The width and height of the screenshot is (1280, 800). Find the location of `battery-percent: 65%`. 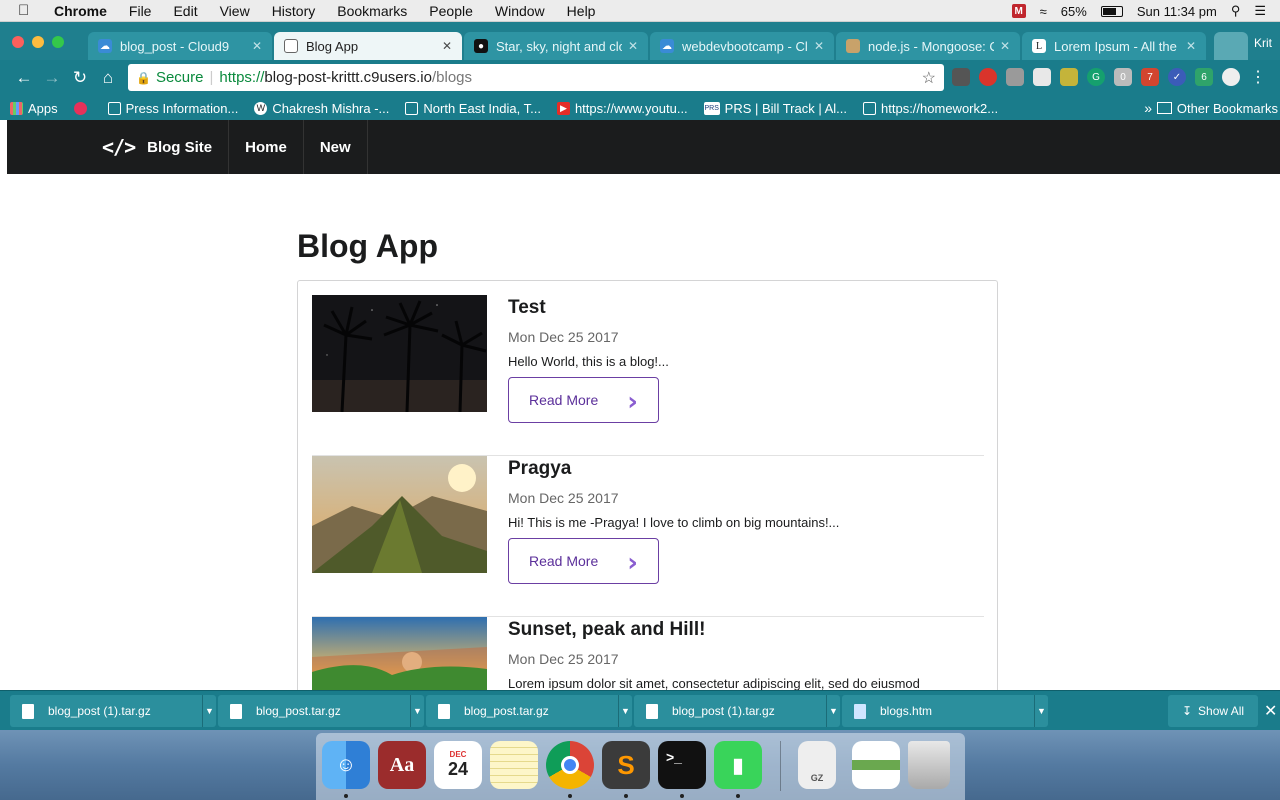

battery-percent: 65% is located at coordinates (1074, 11).